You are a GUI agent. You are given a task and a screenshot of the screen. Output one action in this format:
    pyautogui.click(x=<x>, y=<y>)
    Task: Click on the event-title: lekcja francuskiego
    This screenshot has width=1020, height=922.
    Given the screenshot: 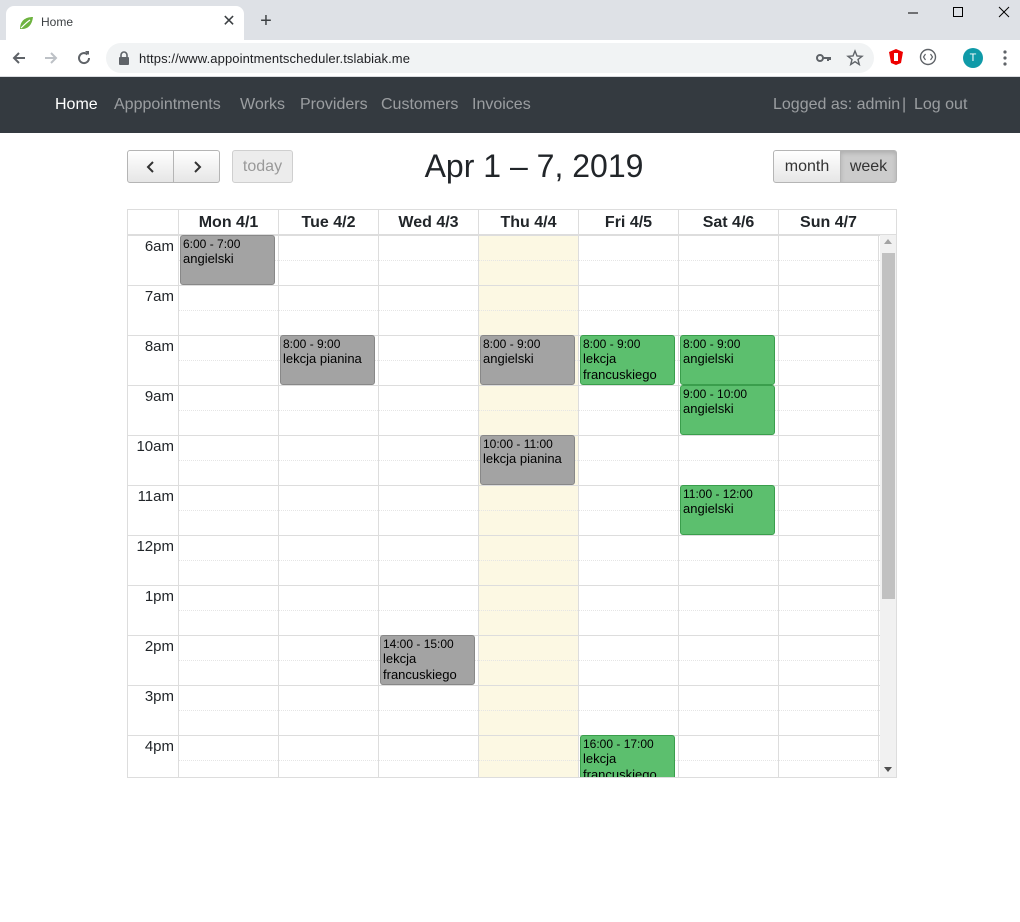 What is the action you would take?
    pyautogui.click(x=620, y=764)
    